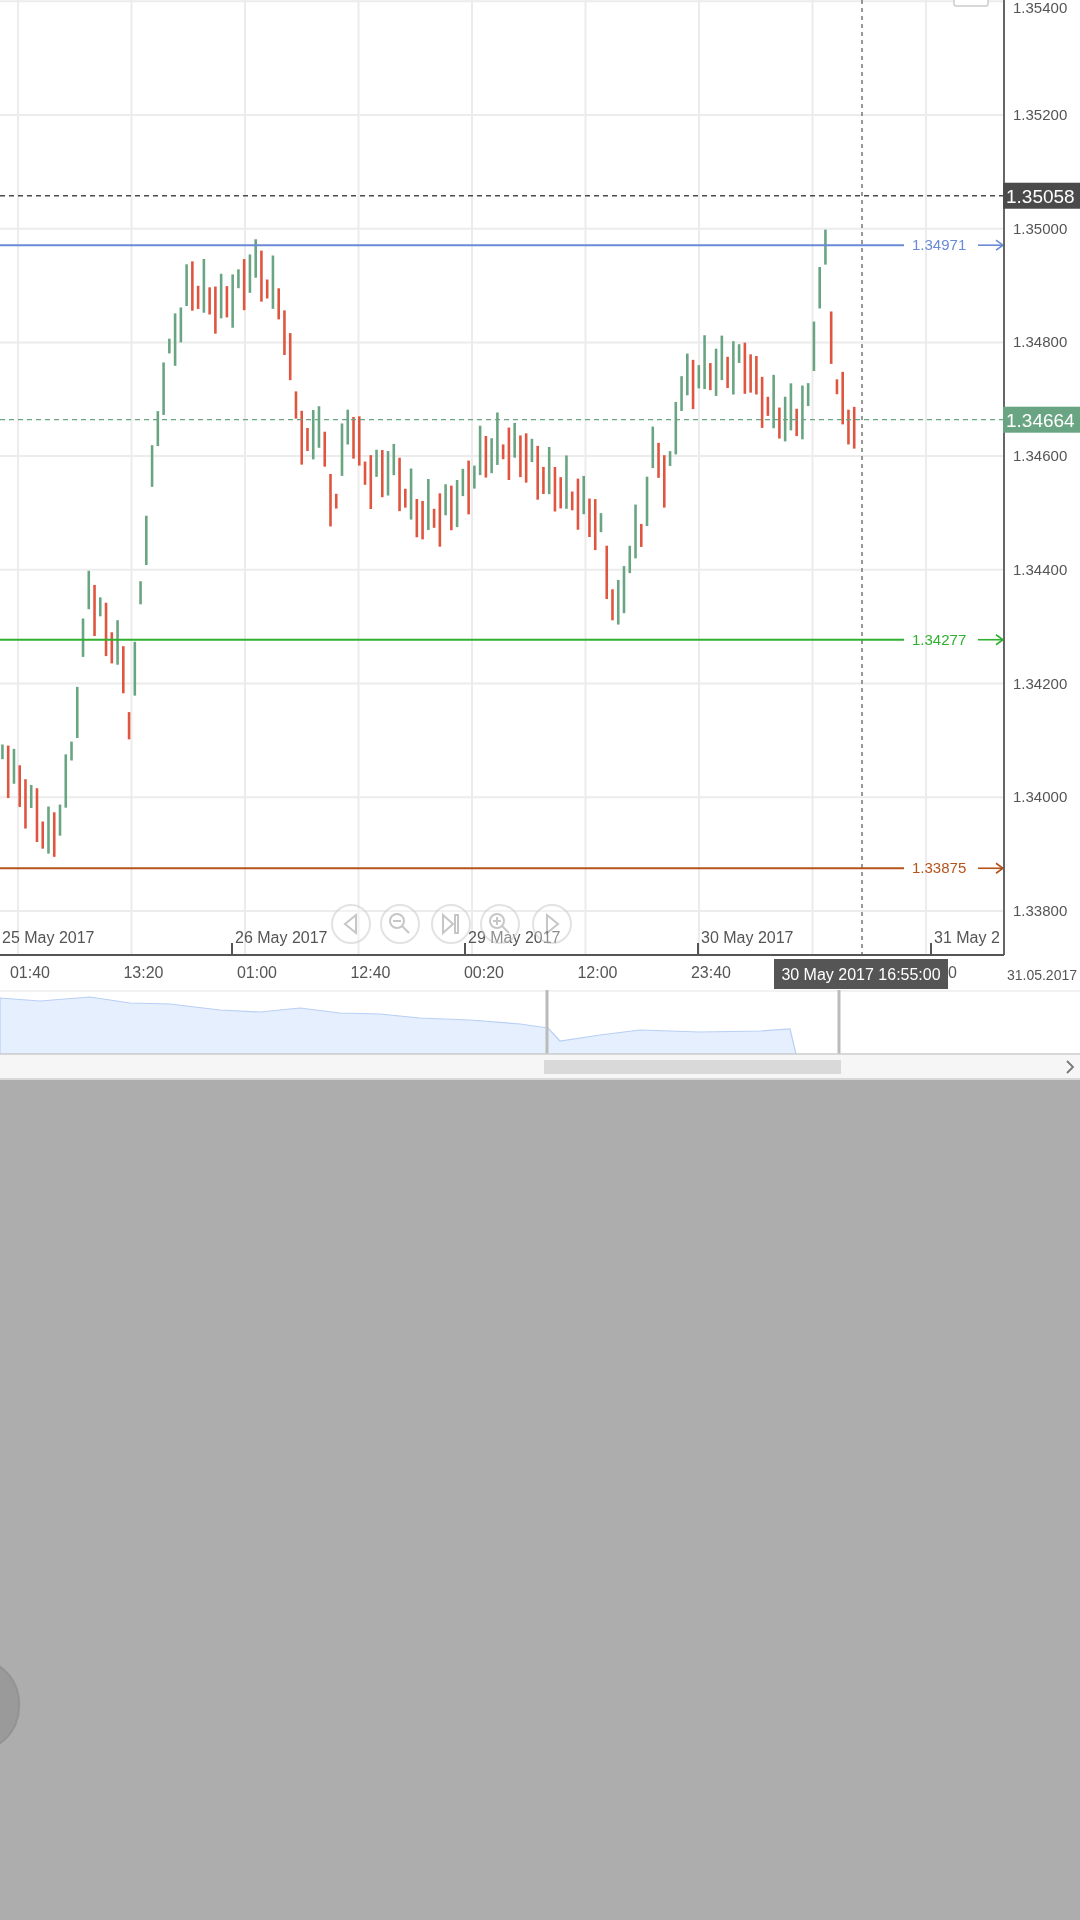  What do you see at coordinates (30, 972) in the screenshot?
I see `time-axis-label: 01:40` at bounding box center [30, 972].